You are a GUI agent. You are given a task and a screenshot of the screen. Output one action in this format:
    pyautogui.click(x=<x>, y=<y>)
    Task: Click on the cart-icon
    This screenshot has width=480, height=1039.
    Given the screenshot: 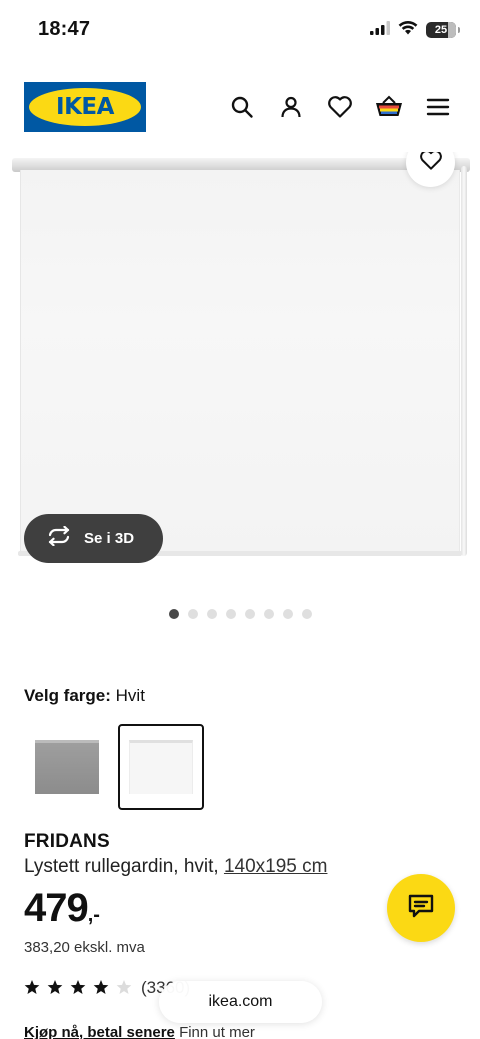 What is the action you would take?
    pyautogui.click(x=388, y=106)
    